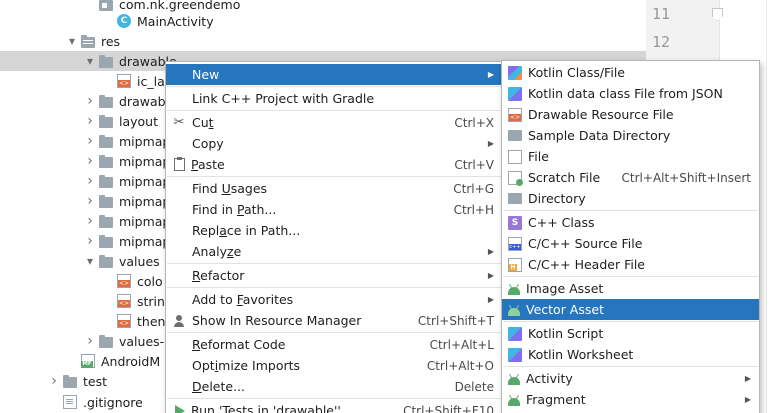  What do you see at coordinates (180, 6) in the screenshot?
I see `tree-row-label: com.nk.greendemo` at bounding box center [180, 6].